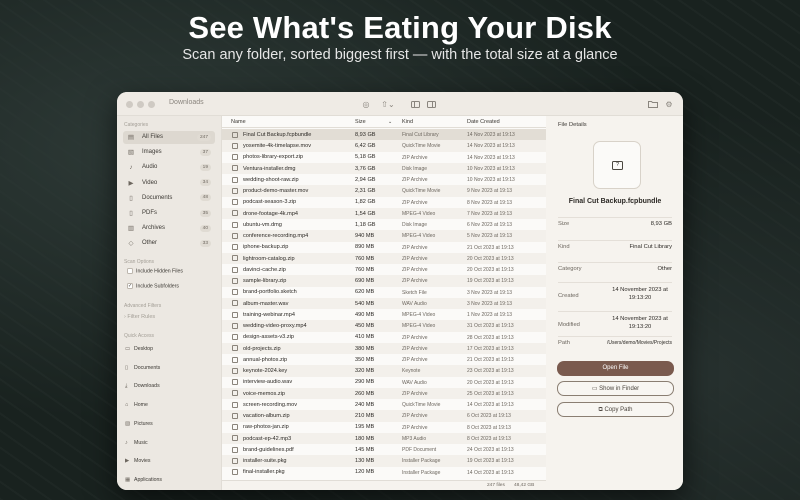 Image resolution: width=800 pixels, height=500 pixels. I want to click on video-icon: ▶, so click(127, 461).